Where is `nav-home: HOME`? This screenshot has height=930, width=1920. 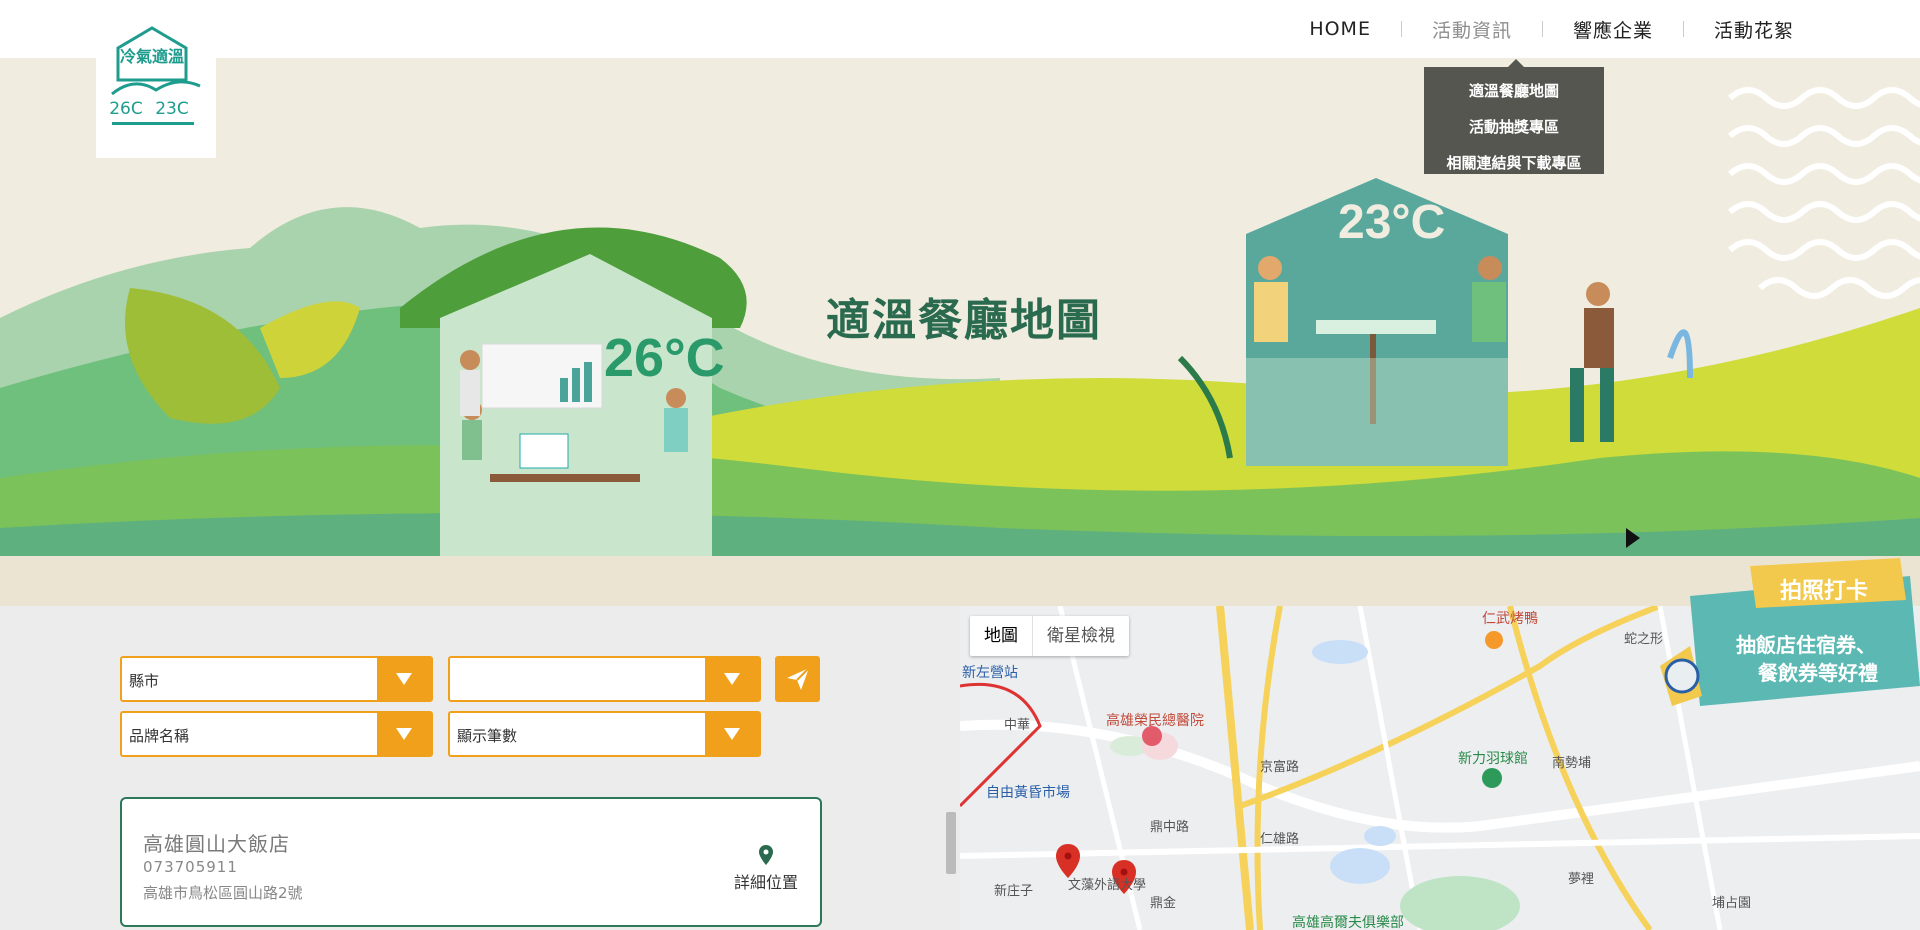 nav-home: HOME is located at coordinates (1340, 29).